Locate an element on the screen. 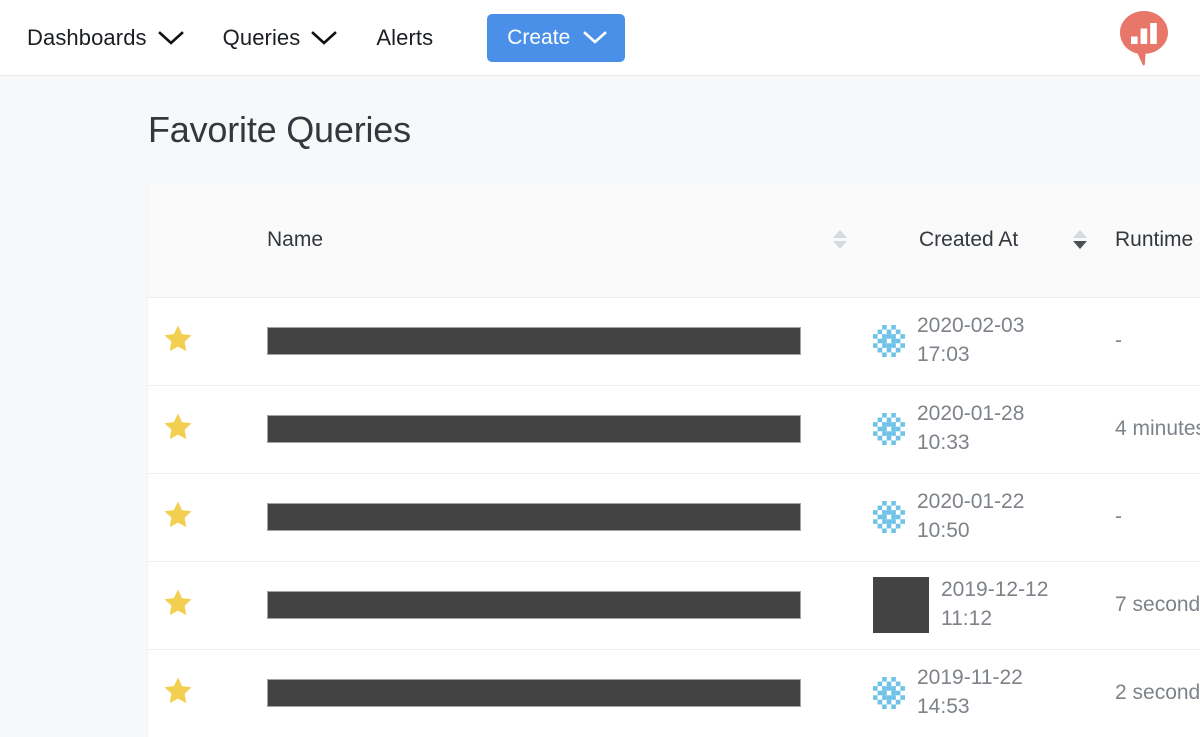 This screenshot has height=737, width=1200. table-header: Name Created At Runtime is located at coordinates (674, 240).